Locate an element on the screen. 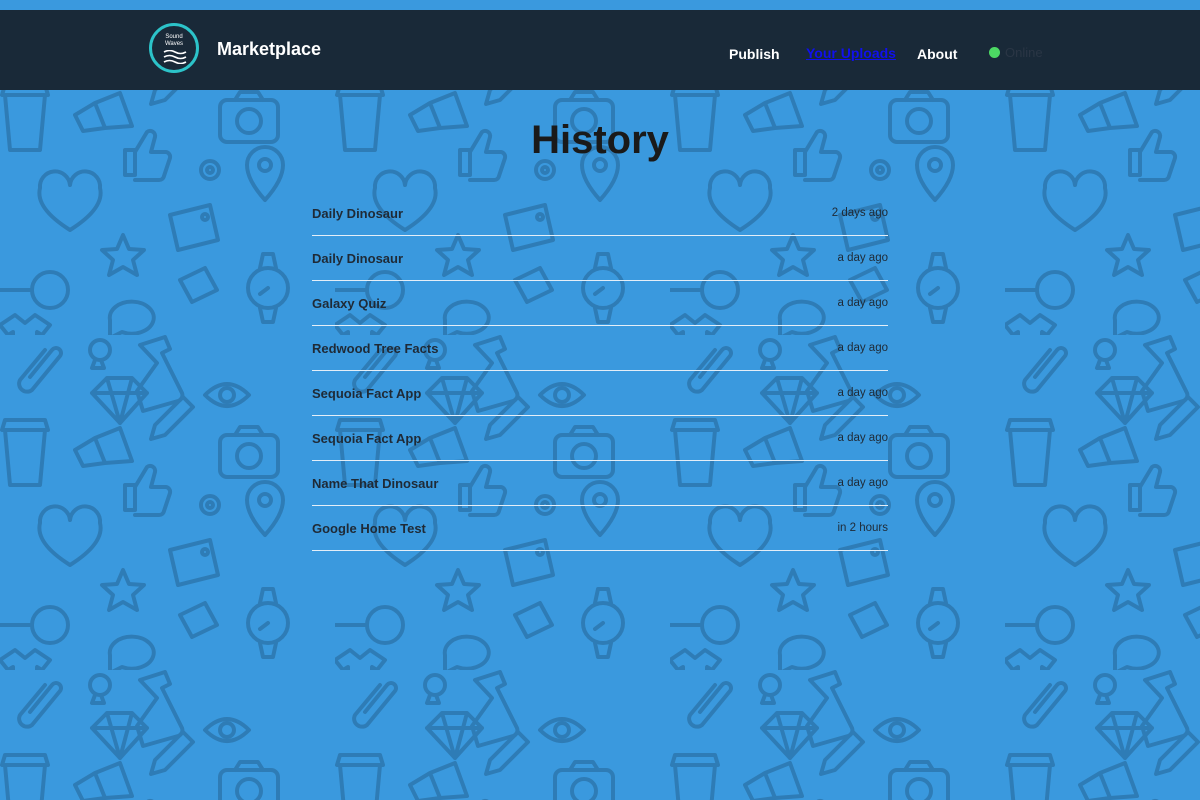  history-item-name: Name That Dinosaur is located at coordinates (375, 483).